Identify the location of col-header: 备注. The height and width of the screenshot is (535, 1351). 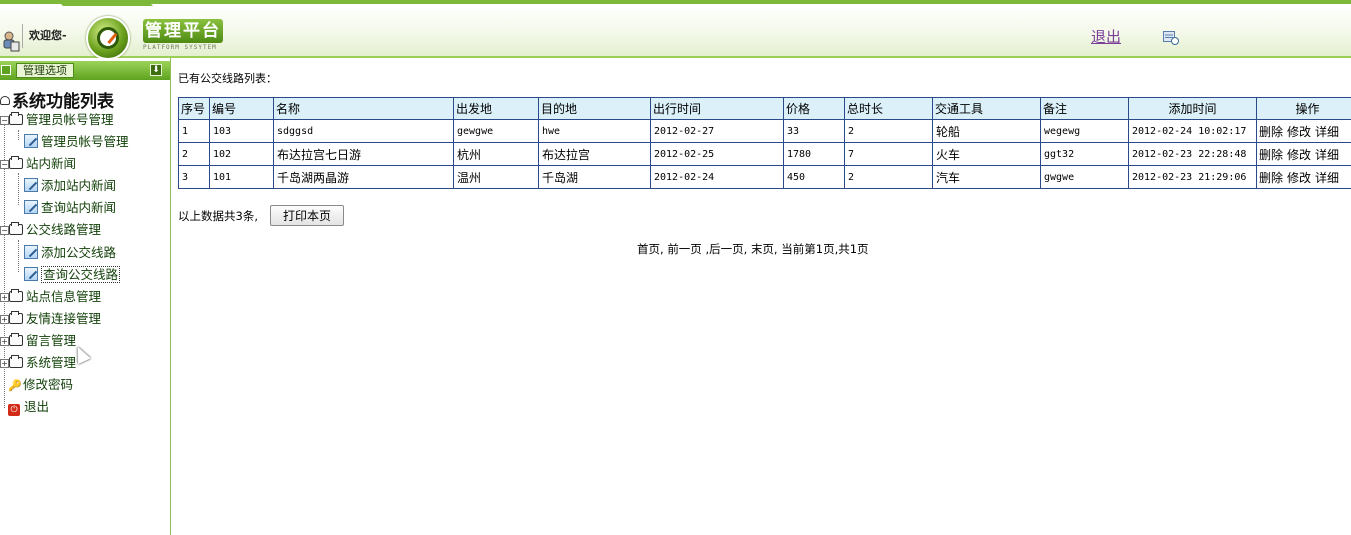
(1084, 108).